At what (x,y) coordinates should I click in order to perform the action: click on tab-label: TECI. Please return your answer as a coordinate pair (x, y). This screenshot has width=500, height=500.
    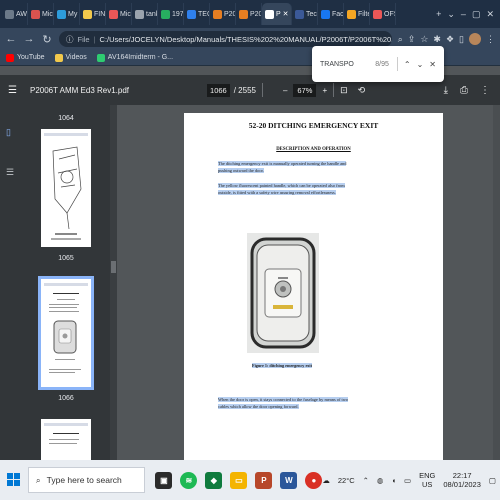
    Looking at the image, I should click on (203, 14).